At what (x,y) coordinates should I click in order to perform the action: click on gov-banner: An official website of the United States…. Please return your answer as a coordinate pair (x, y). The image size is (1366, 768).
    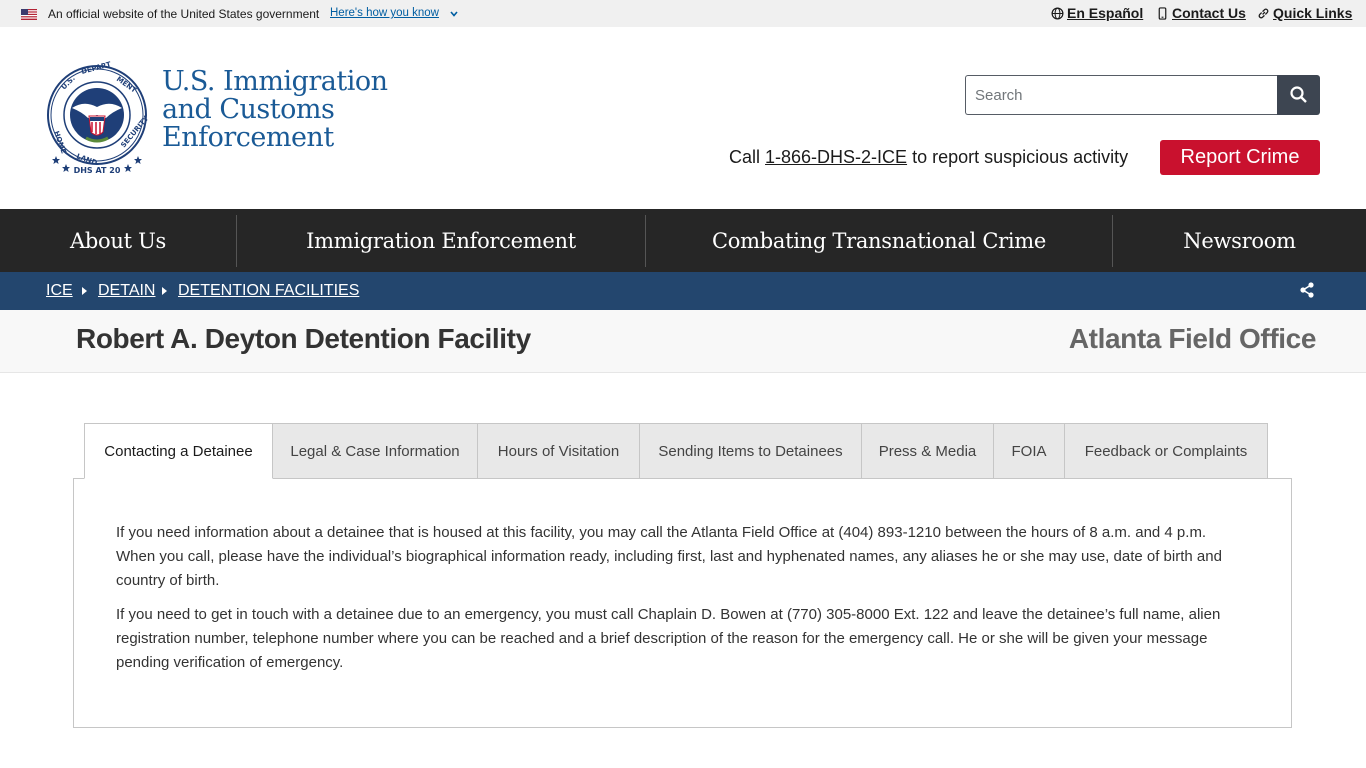
    Looking at the image, I should click on (683, 13).